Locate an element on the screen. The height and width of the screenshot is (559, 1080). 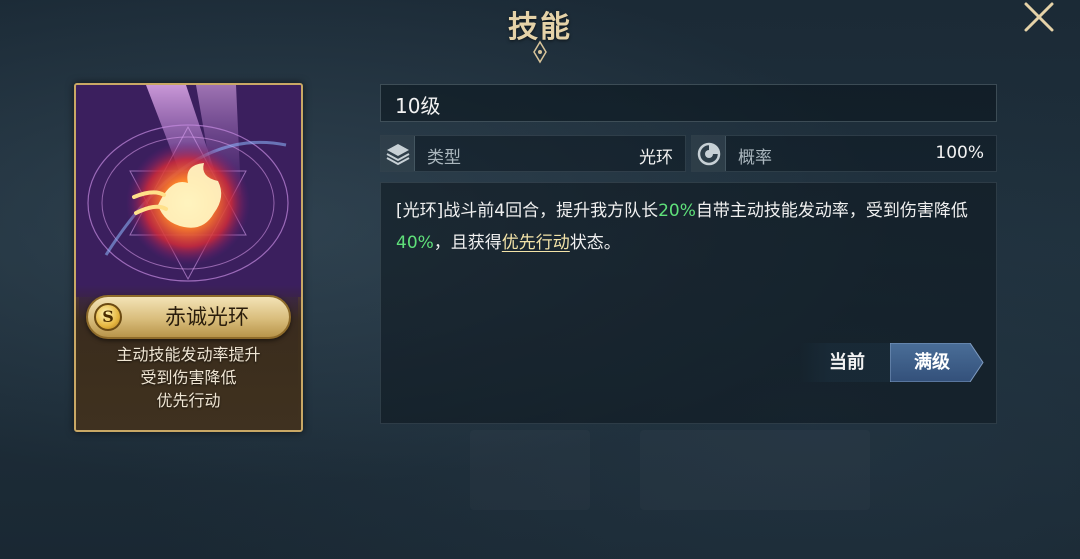
tab-current-level: 当前 is located at coordinates (847, 362).